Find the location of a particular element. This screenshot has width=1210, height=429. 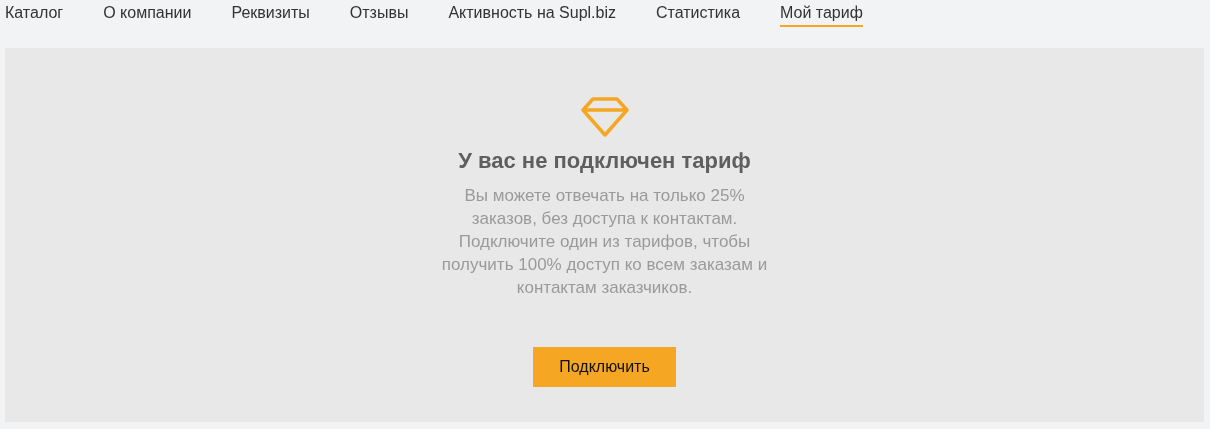

diamond-icon is located at coordinates (604, 117).